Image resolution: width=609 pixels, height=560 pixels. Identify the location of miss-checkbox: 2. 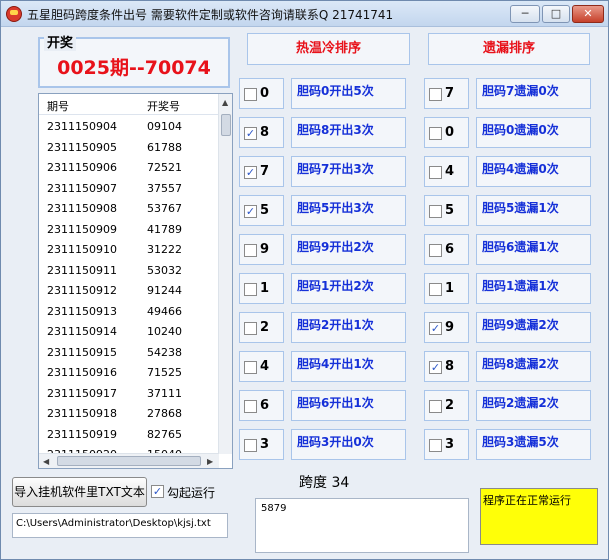
(446, 405).